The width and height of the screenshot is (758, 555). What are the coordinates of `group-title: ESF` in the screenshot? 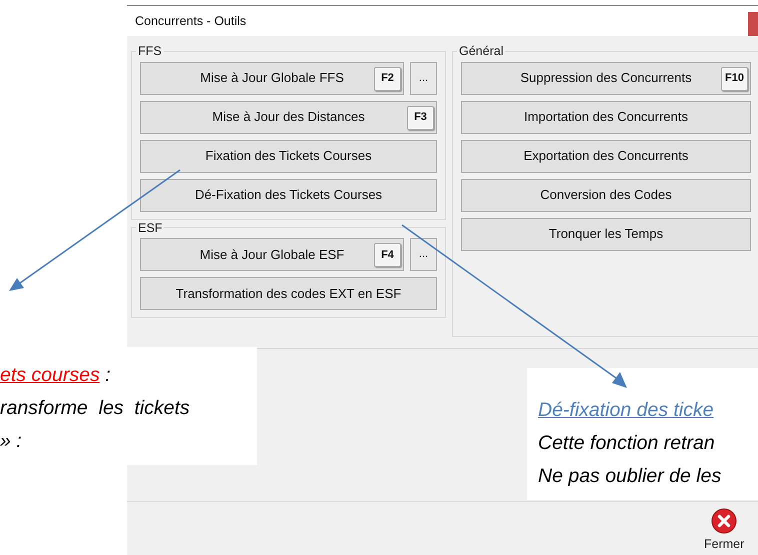 It's located at (150, 228).